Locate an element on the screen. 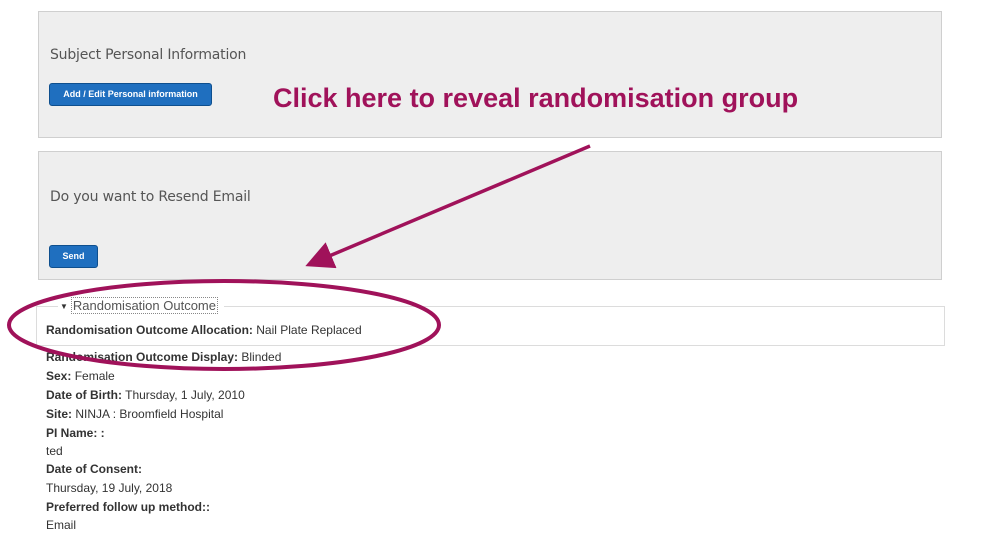 The width and height of the screenshot is (1004, 534). sex-row: Sex: Female is located at coordinates (80, 376).